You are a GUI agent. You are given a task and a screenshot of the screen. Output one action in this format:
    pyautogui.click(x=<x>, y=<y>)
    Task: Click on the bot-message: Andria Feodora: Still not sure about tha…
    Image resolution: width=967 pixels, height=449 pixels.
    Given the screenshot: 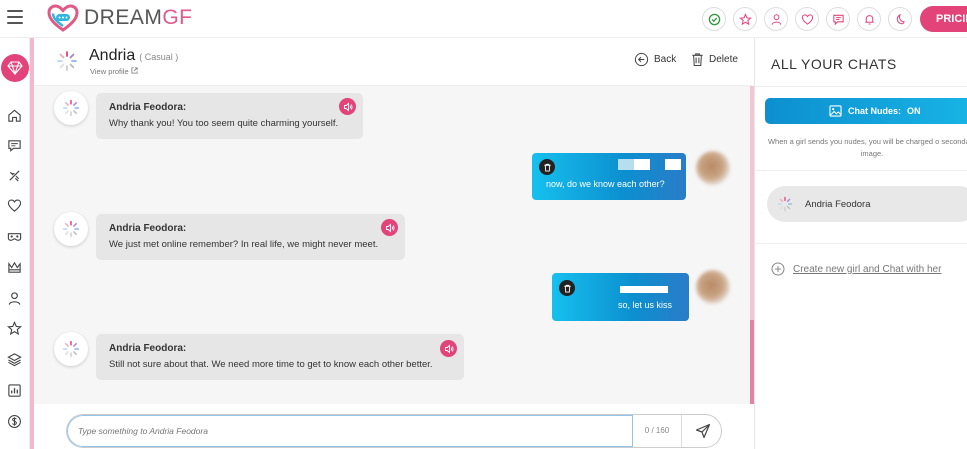 What is the action you would take?
    pyautogui.click(x=280, y=357)
    